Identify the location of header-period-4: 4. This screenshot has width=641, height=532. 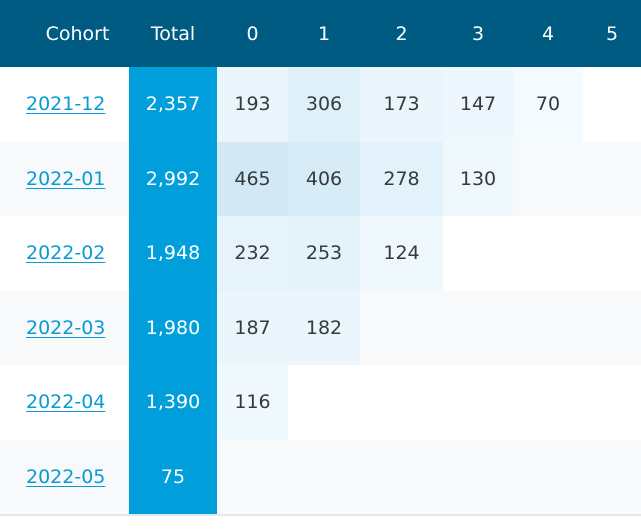
(548, 33).